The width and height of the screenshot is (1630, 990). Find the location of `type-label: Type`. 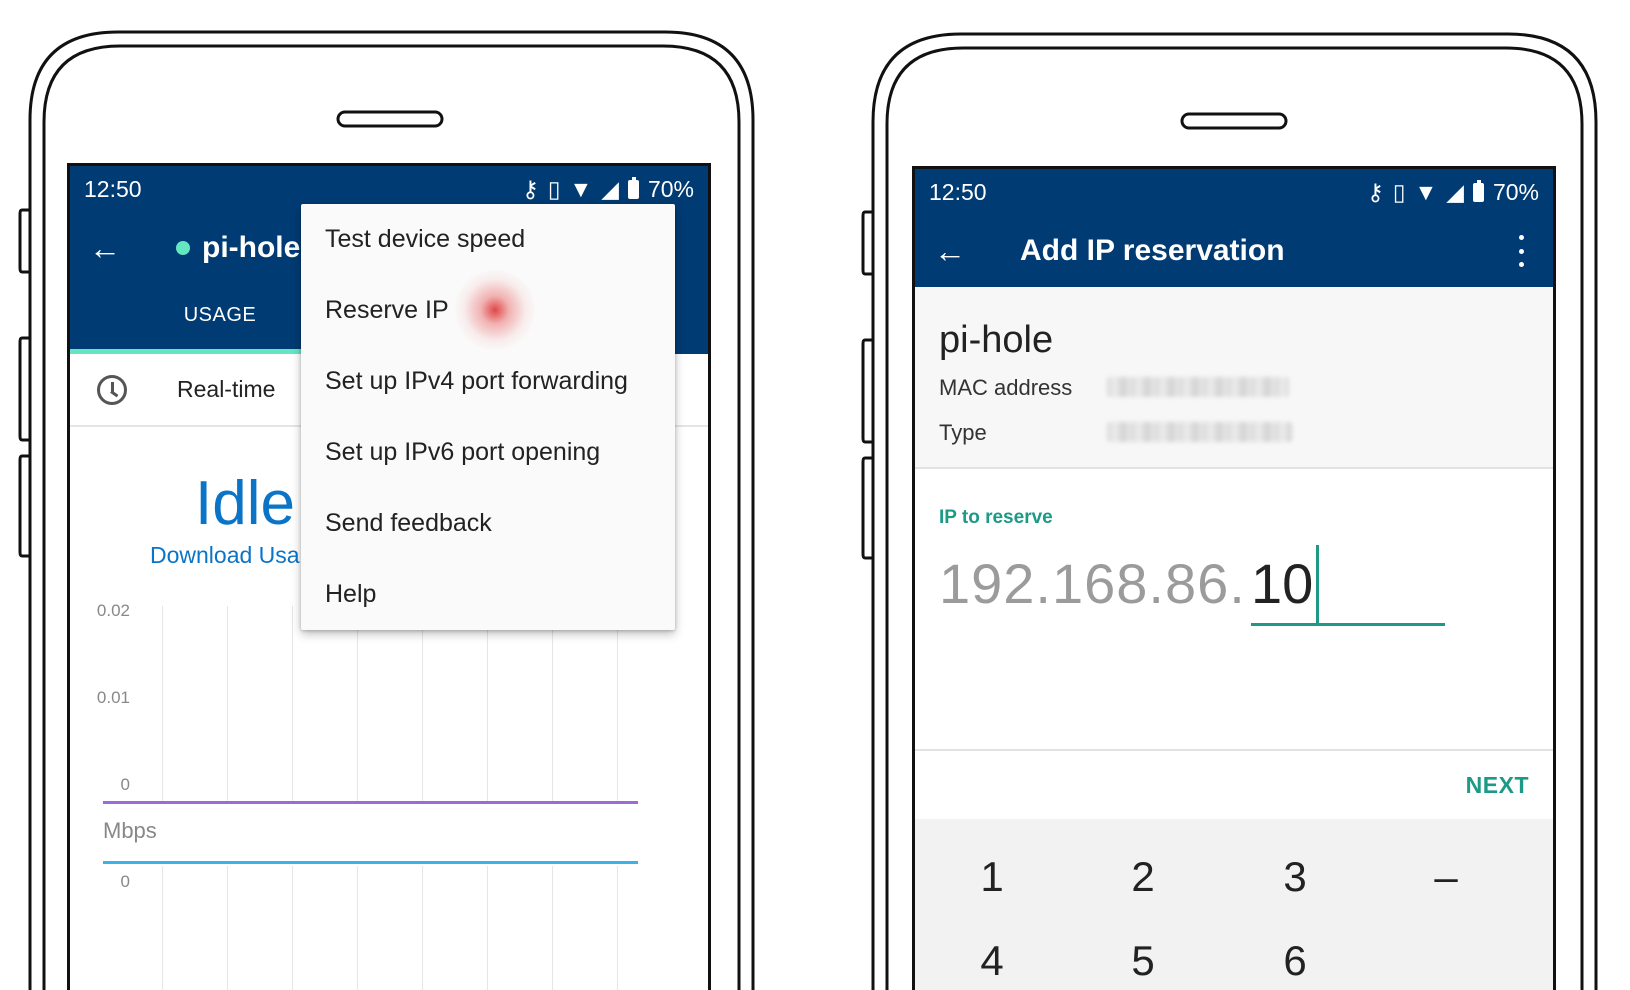

type-label: Type is located at coordinates (963, 432).